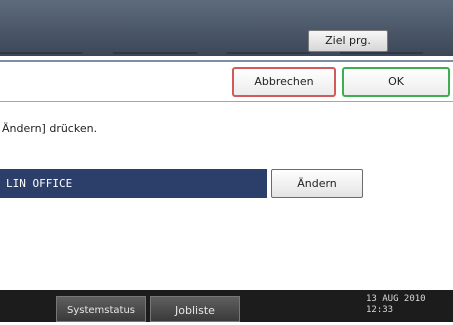 This screenshot has width=453, height=325. I want to click on date-text: 13 AUG 2010, so click(396, 299).